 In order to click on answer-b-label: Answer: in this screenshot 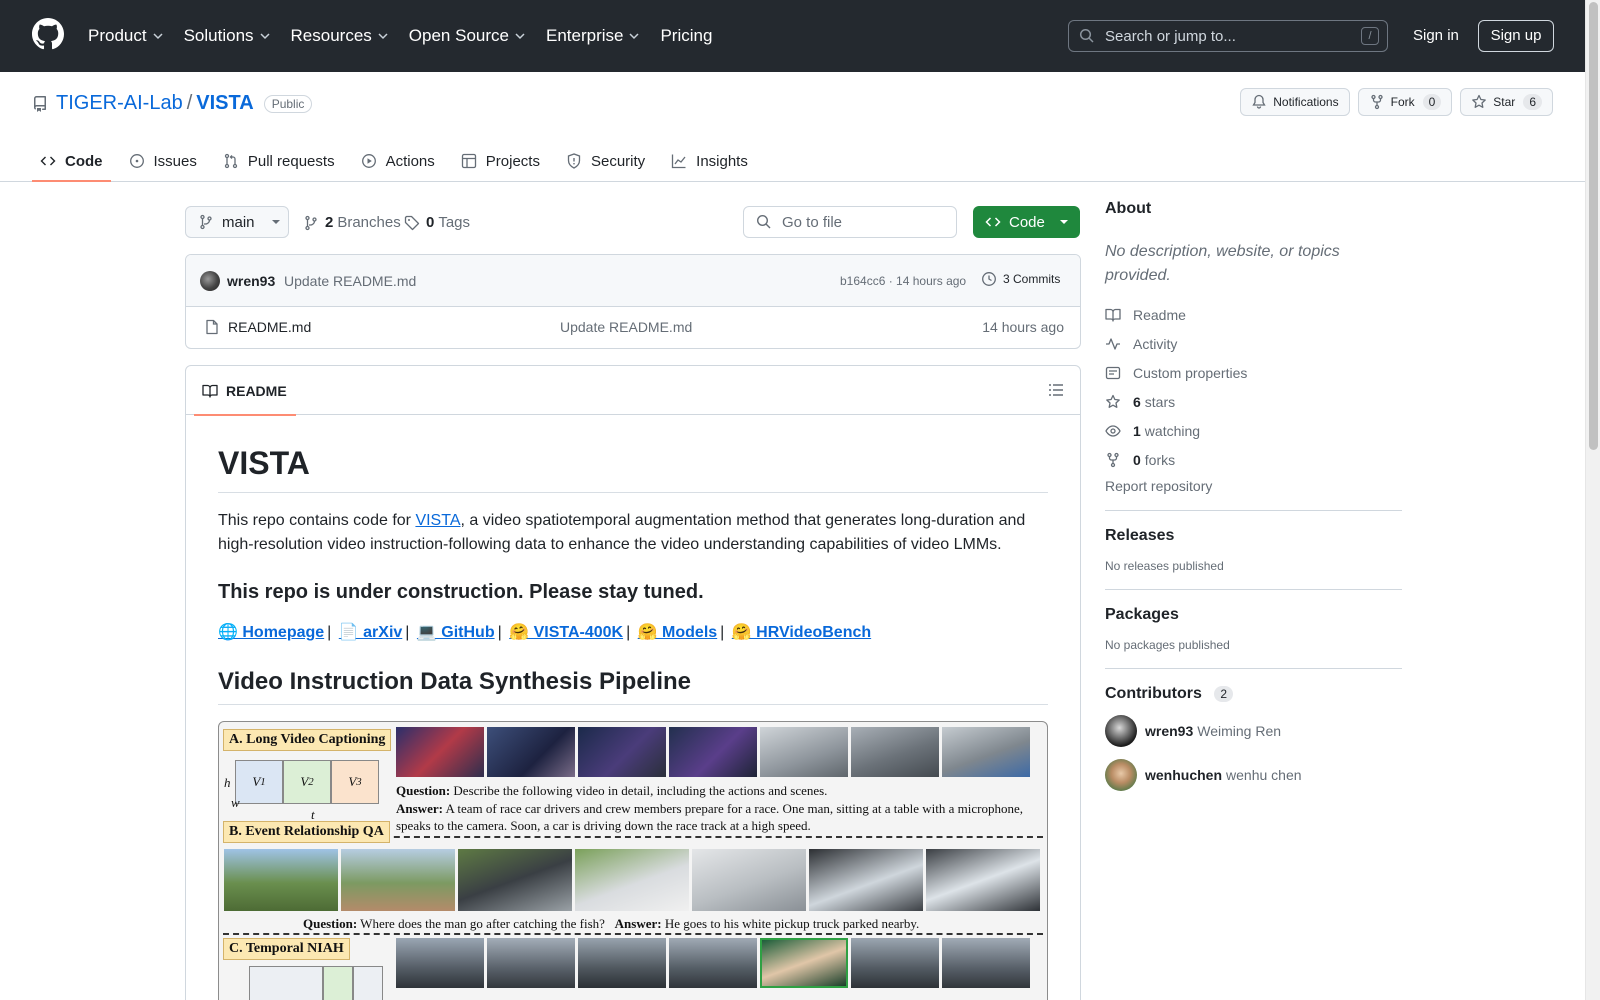, I will do `click(638, 923)`.